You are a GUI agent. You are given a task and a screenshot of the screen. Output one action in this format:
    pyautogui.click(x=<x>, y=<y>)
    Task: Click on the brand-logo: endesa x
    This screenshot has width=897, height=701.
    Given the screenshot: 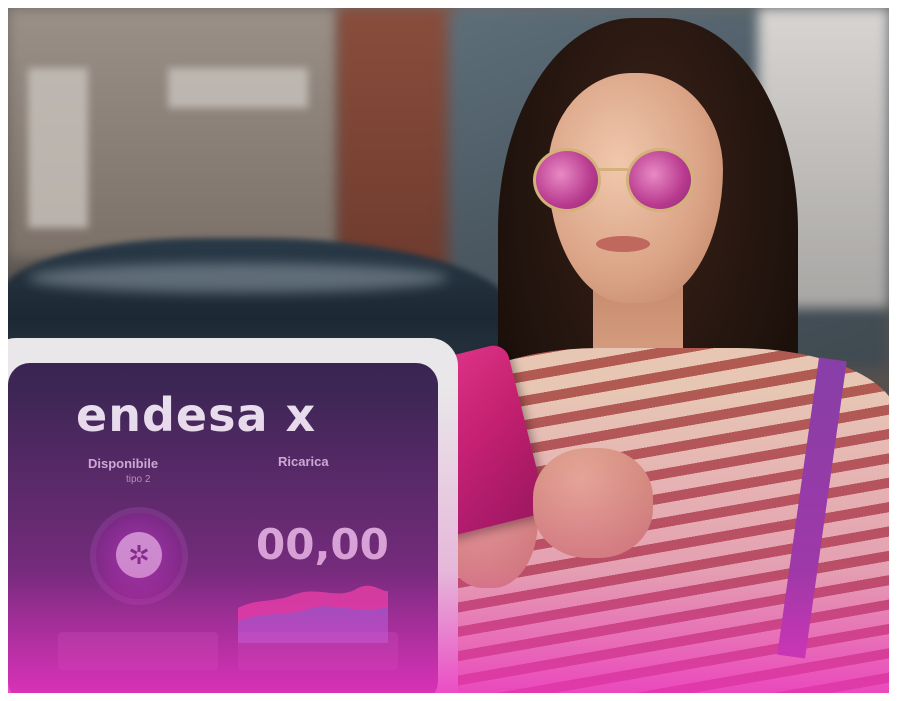 What is the action you would take?
    pyautogui.click(x=196, y=415)
    